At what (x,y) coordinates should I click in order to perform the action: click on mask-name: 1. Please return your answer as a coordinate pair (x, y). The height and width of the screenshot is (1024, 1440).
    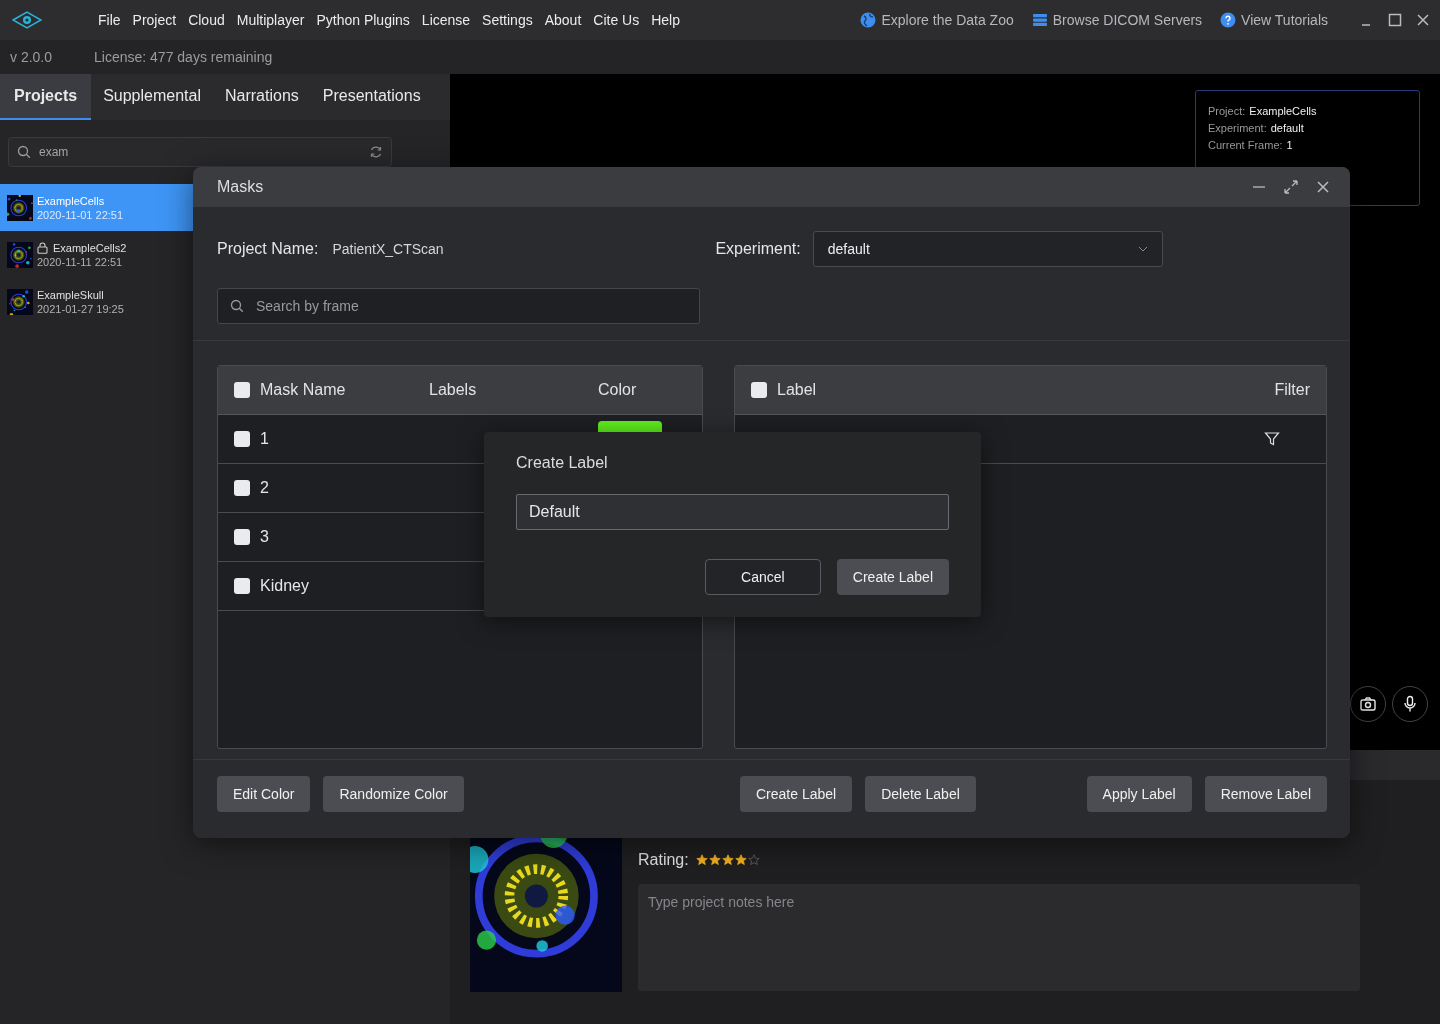
    Looking at the image, I should click on (265, 439).